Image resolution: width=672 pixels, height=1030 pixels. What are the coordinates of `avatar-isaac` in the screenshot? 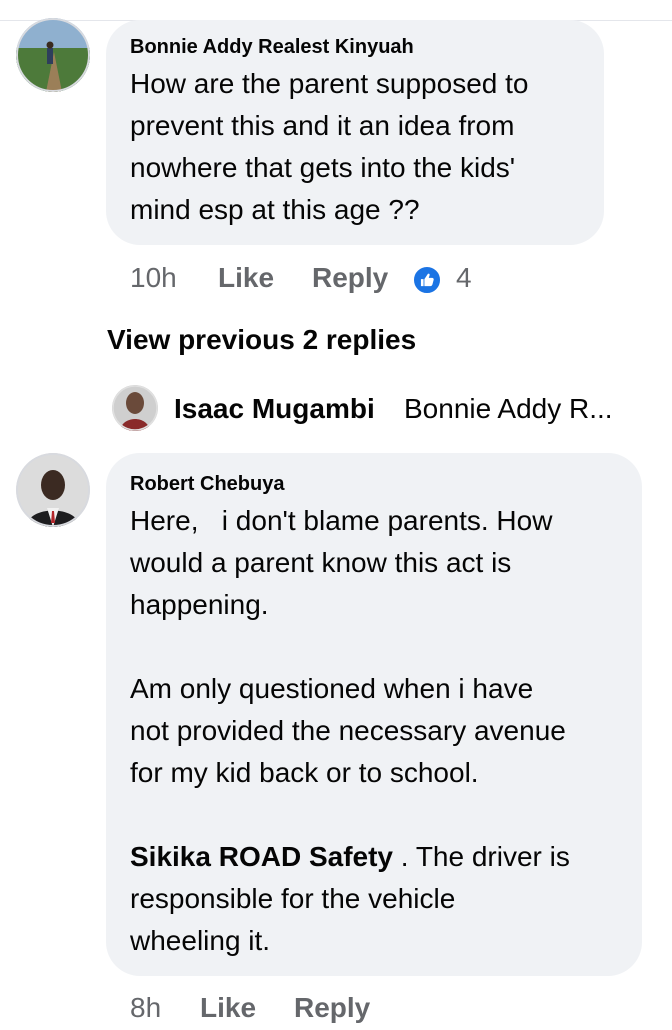 It's located at (135, 408).